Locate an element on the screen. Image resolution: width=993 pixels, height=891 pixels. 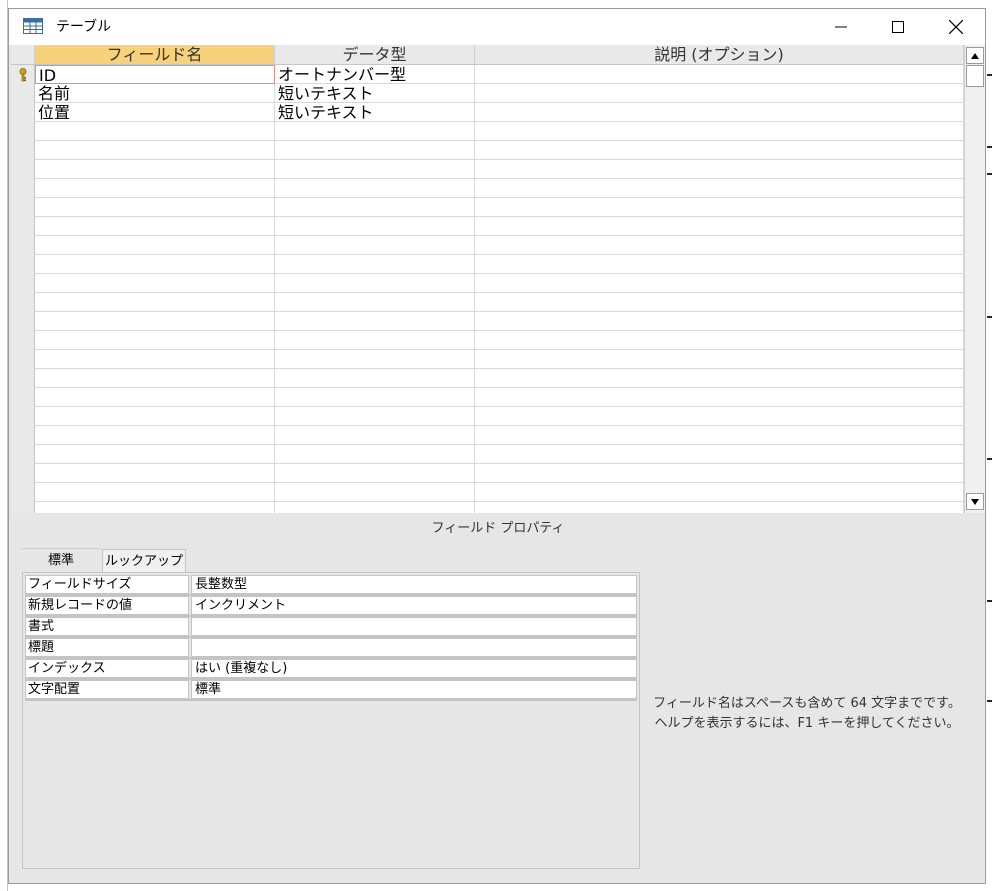
scroll-up-button is located at coordinates (975, 55).